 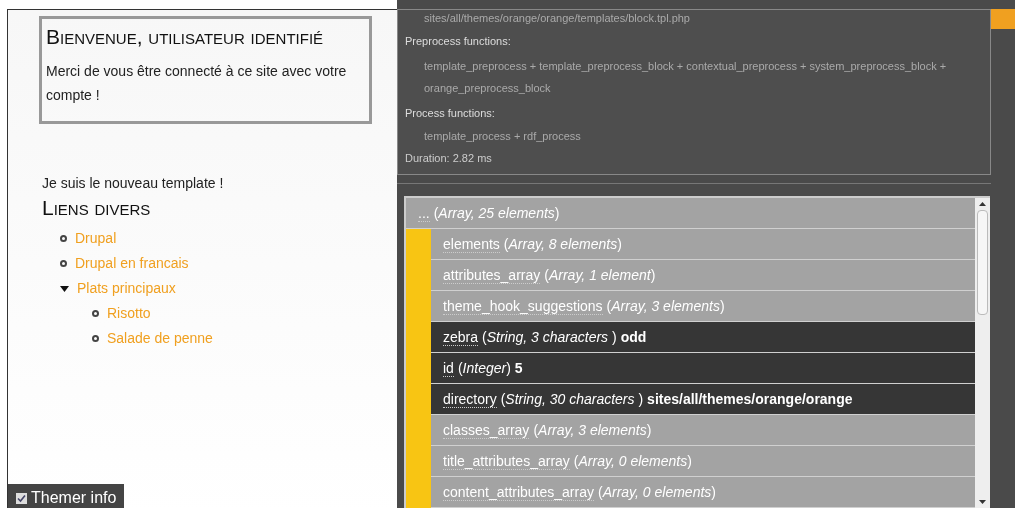 I want to click on scrollbar, so click(x=982, y=353).